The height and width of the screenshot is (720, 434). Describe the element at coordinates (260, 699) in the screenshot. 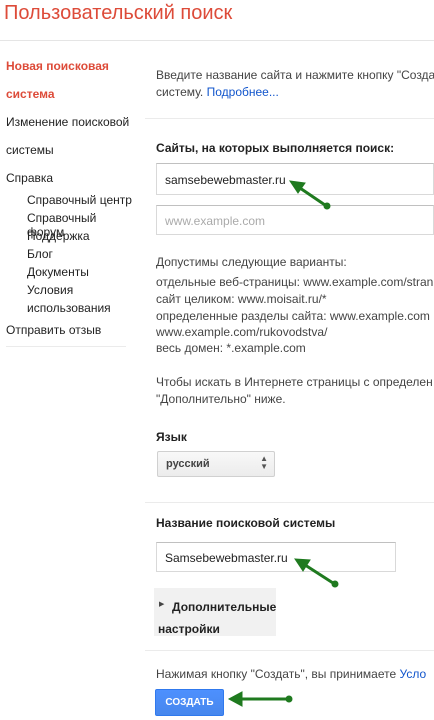

I see `arrow-icon` at that location.